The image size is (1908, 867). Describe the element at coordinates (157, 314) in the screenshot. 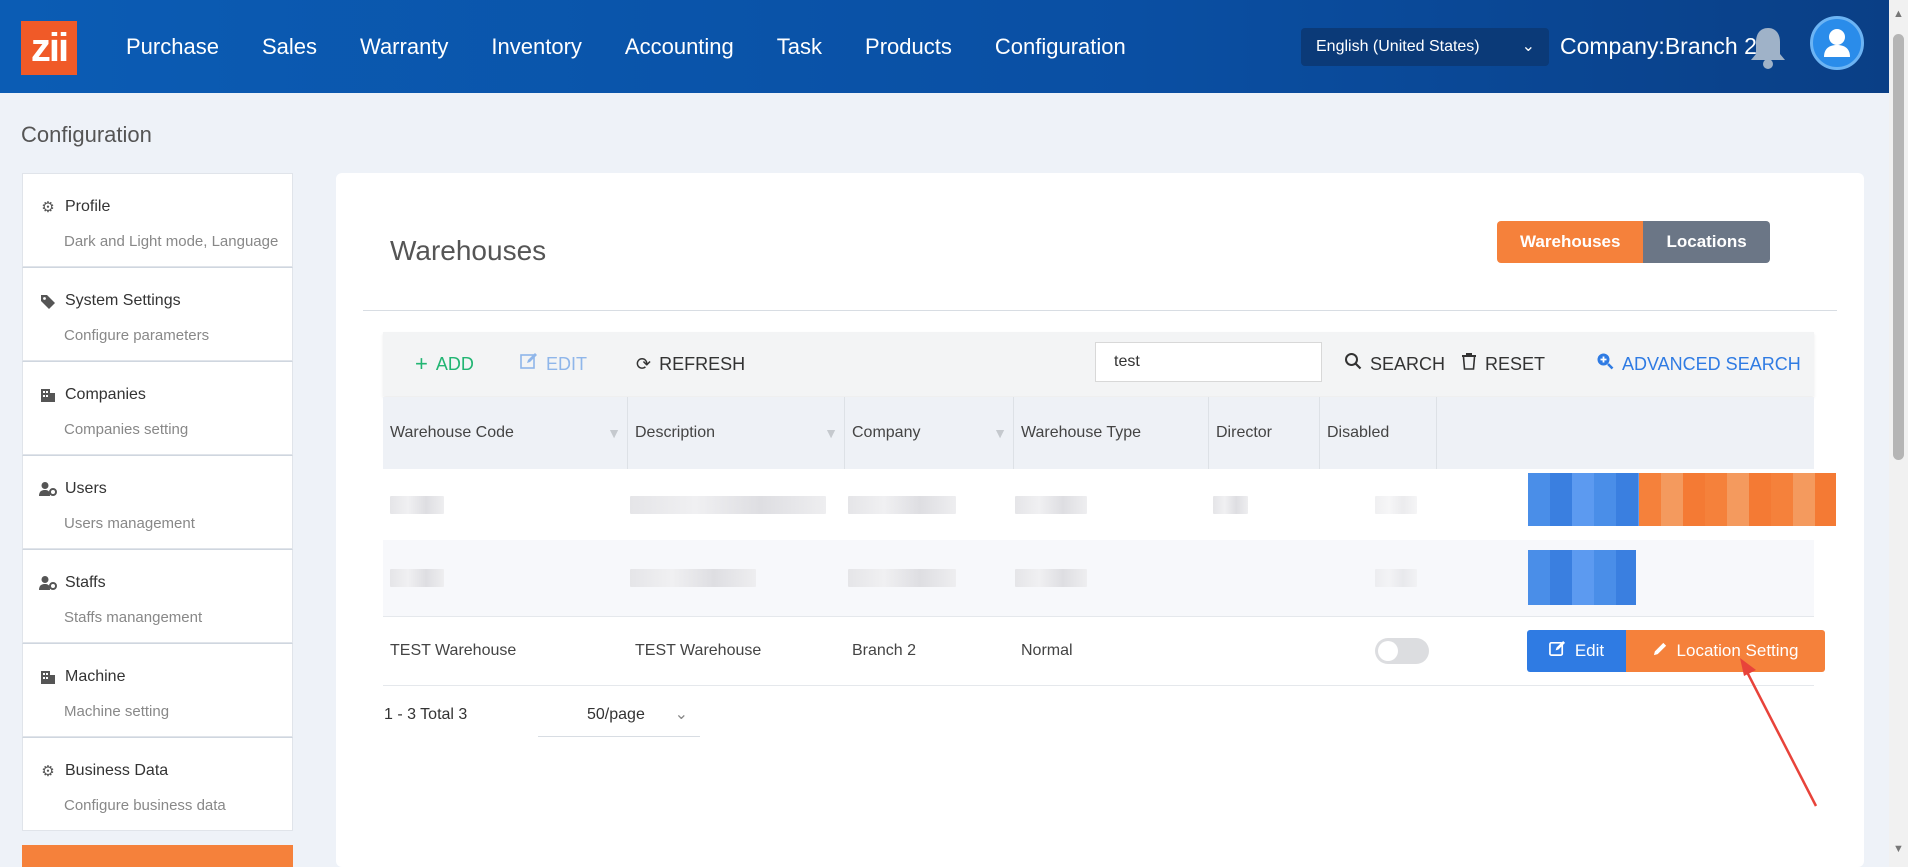

I see `sidebar-item-system-settings: System Settings Configure parameters` at that location.